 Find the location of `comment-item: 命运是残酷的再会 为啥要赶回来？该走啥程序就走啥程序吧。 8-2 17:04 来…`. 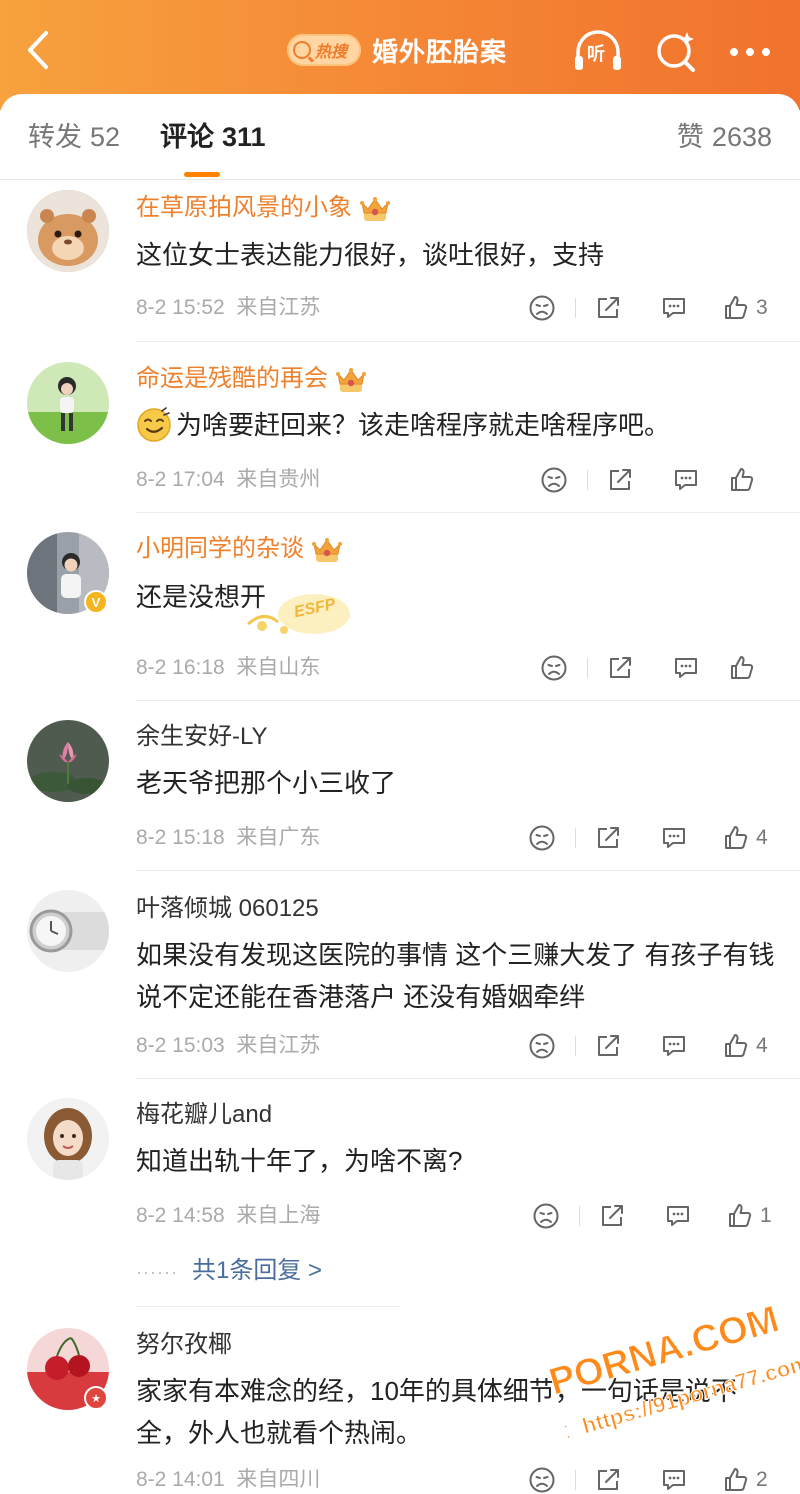

comment-item: 命运是残酷的再会 为啥要赶回来？该走啥程序就走啥程序吧。 8-2 17:04 来… is located at coordinates (400, 427).